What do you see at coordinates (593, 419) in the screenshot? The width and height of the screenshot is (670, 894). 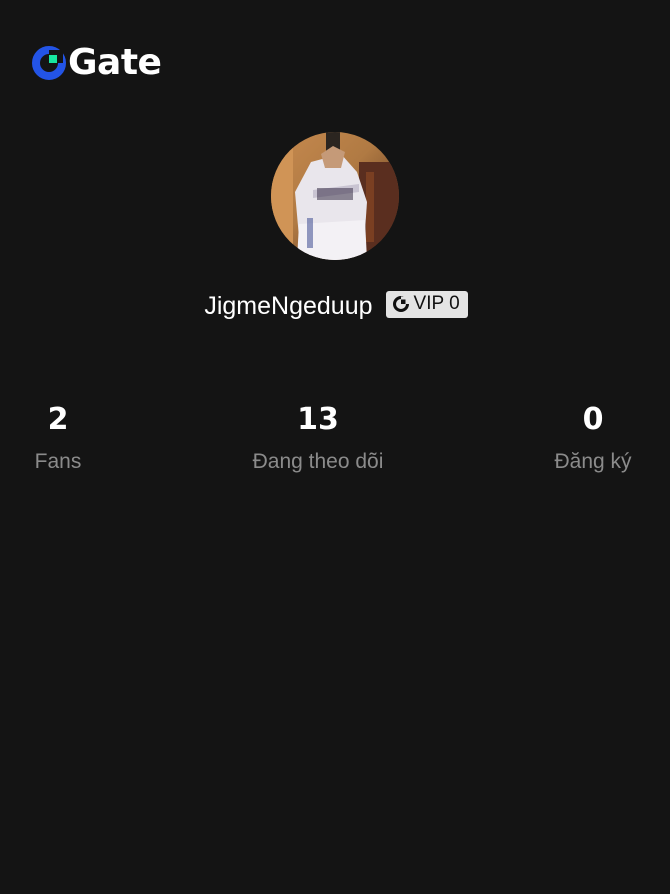 I see `subscriptions-count: 0` at bounding box center [593, 419].